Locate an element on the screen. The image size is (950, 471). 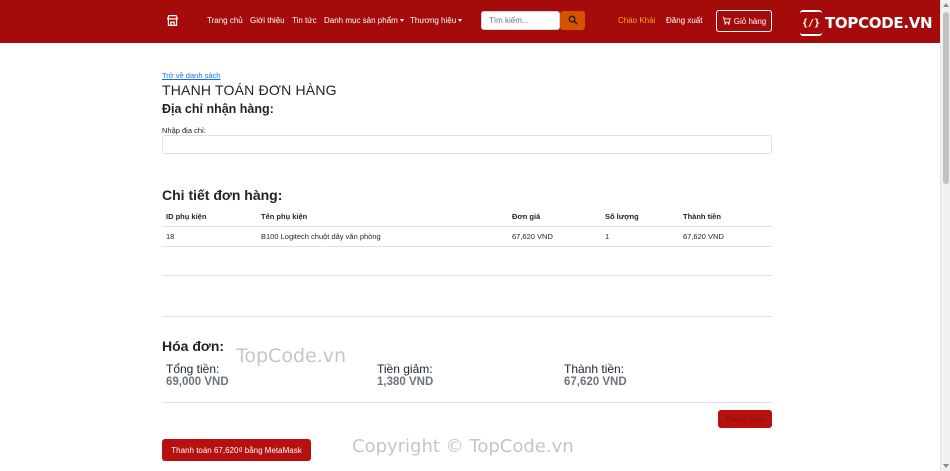
nav-dropdown-categories: Danh mục sản phẩm is located at coordinates (364, 20).